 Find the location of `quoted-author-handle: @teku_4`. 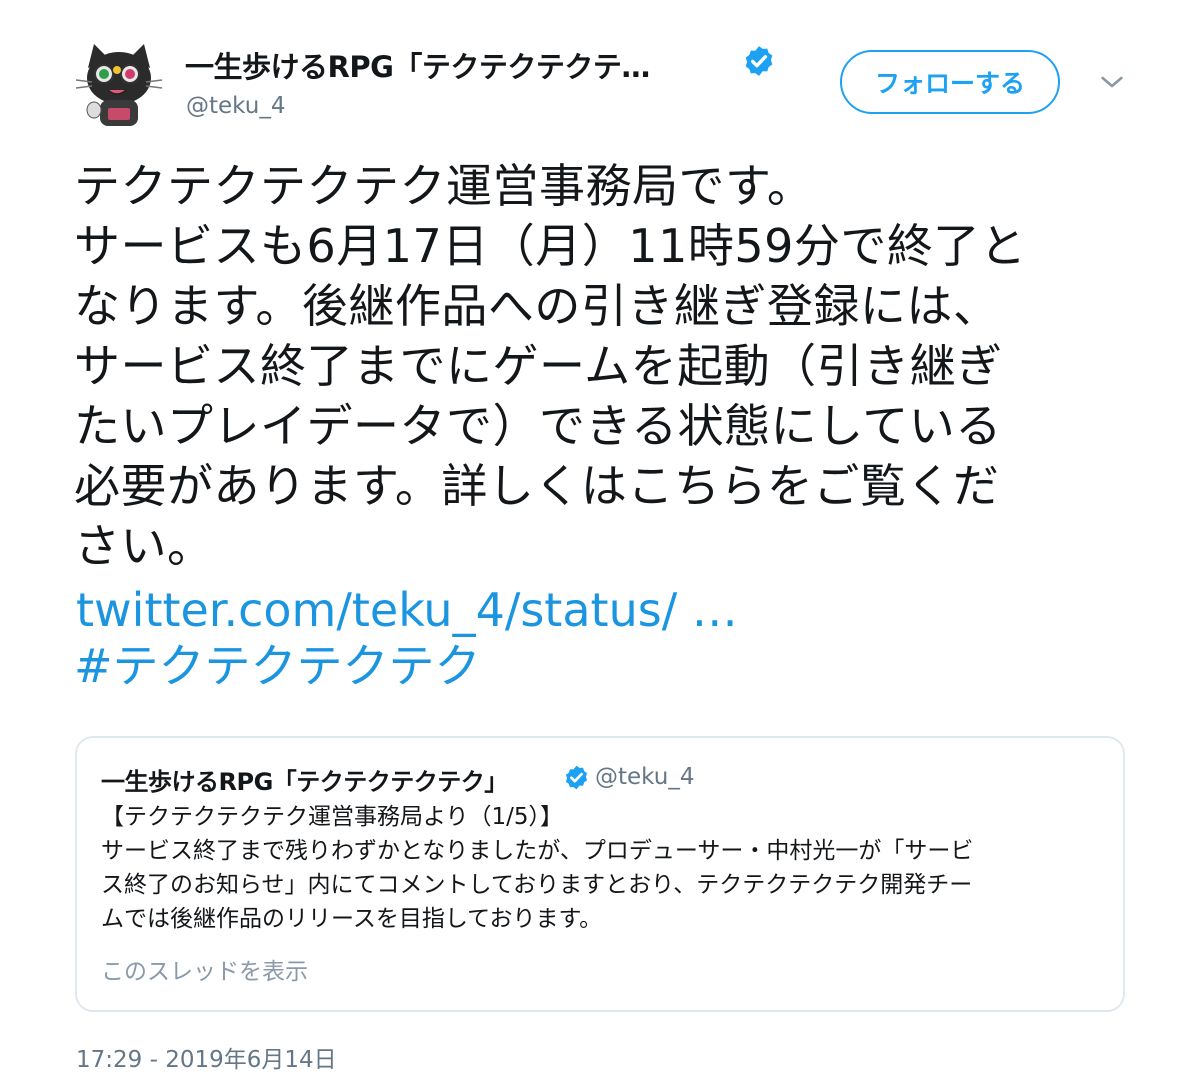

quoted-author-handle: @teku_4 is located at coordinates (645, 777).